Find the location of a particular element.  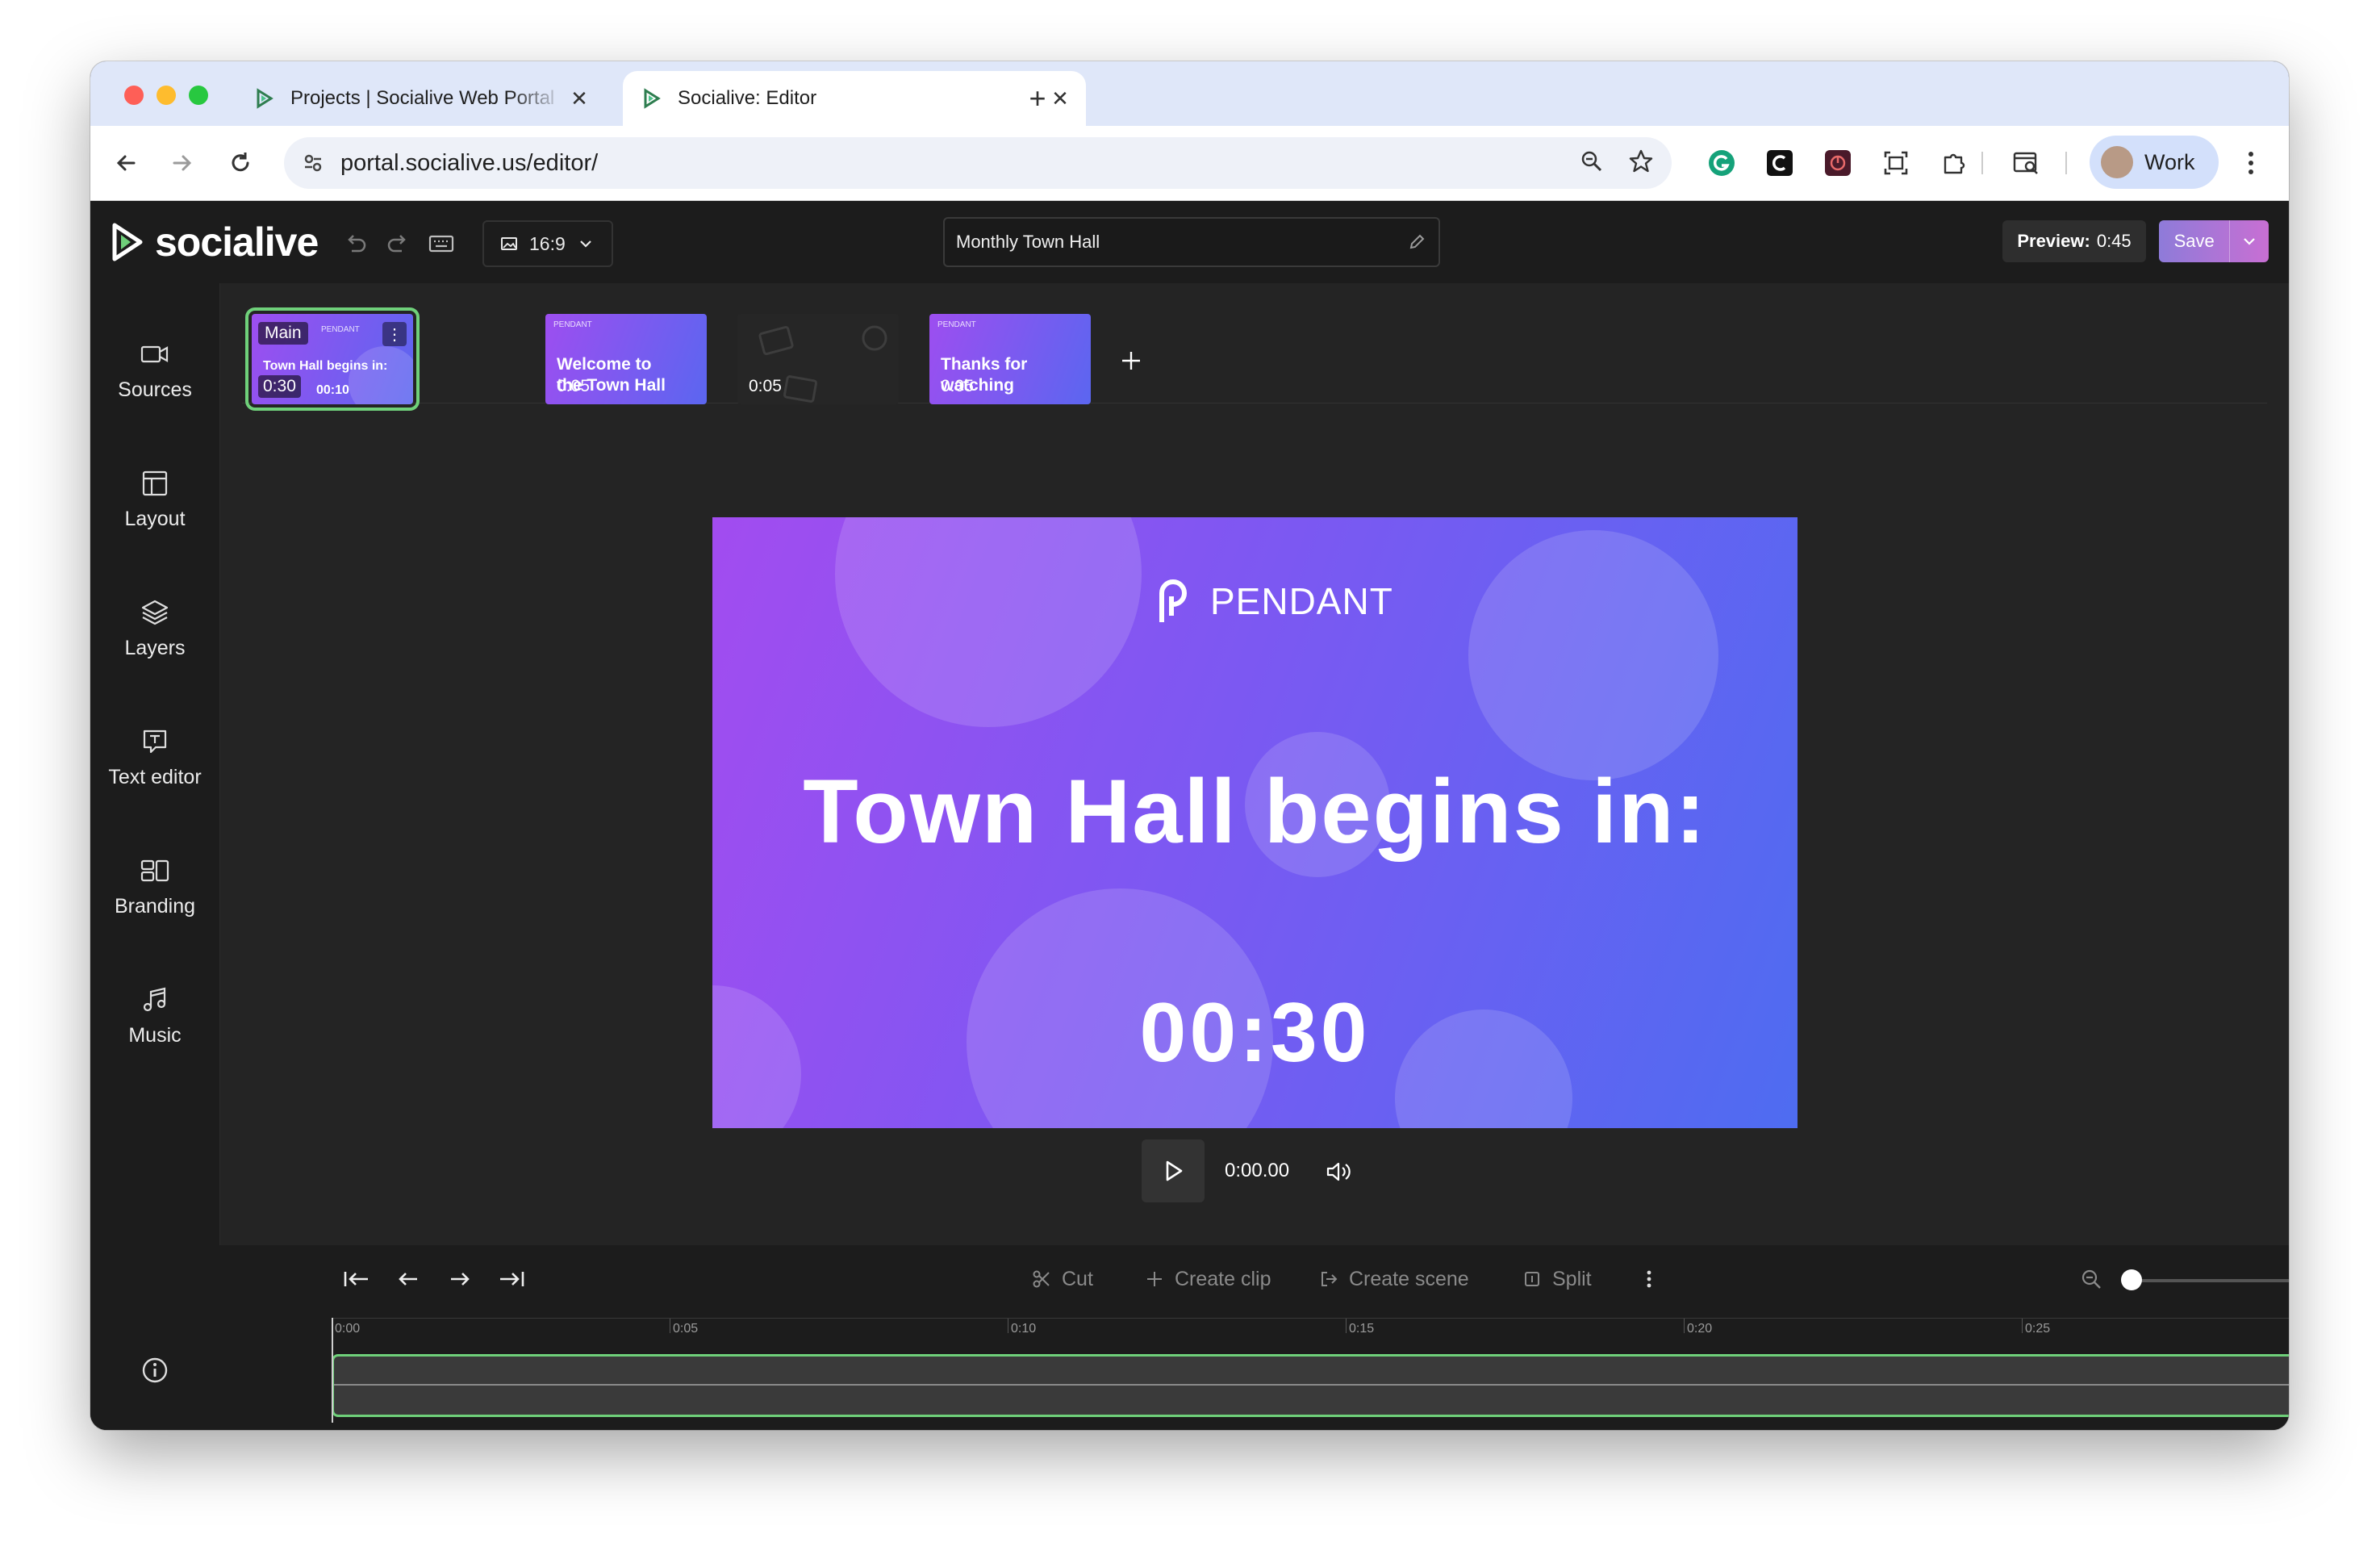

extension-power-icon is located at coordinates (1838, 163).